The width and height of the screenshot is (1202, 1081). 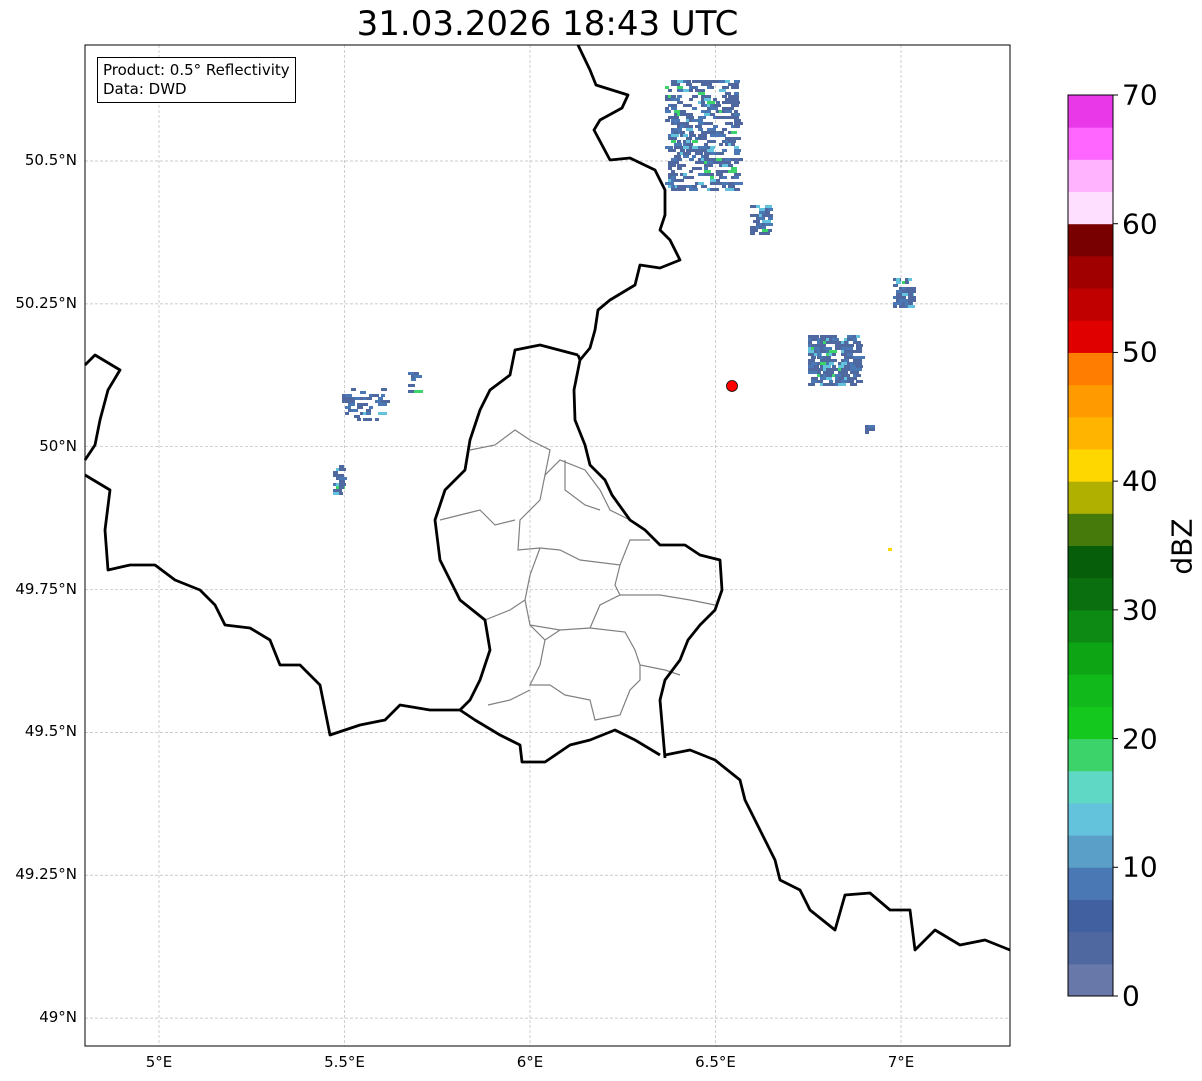 What do you see at coordinates (1140, 95) in the screenshot?
I see `colorbar-tick-label: 70` at bounding box center [1140, 95].